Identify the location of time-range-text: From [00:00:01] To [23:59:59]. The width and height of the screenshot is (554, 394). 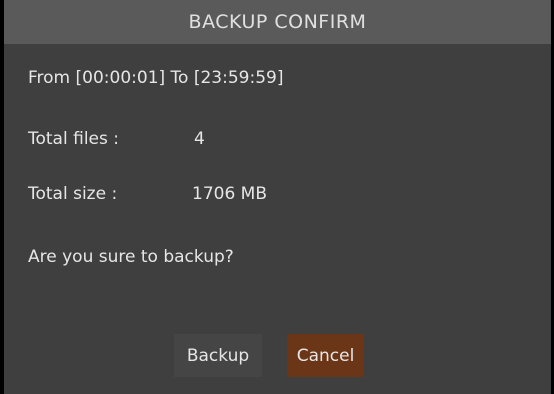
(156, 78).